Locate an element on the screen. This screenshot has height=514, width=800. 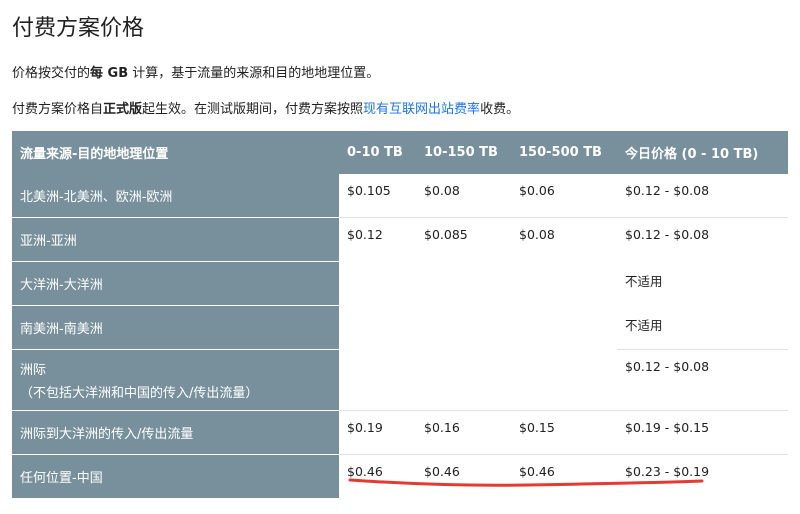
price-cell: $0.19 is located at coordinates (377, 432).